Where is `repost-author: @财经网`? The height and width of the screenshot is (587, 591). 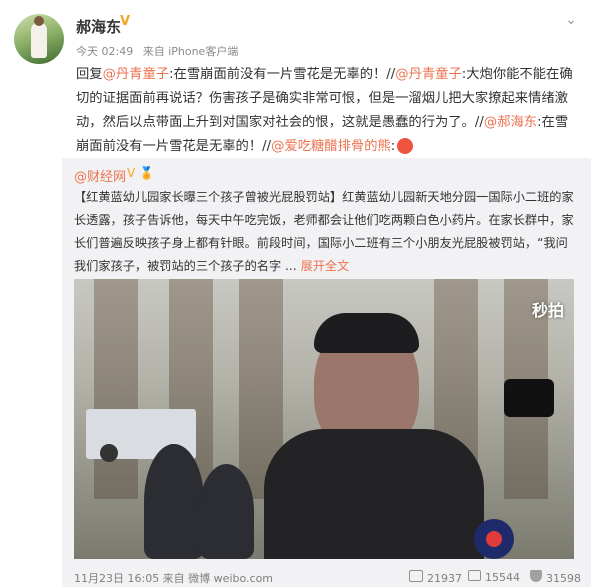 repost-author: @财经网 is located at coordinates (100, 175).